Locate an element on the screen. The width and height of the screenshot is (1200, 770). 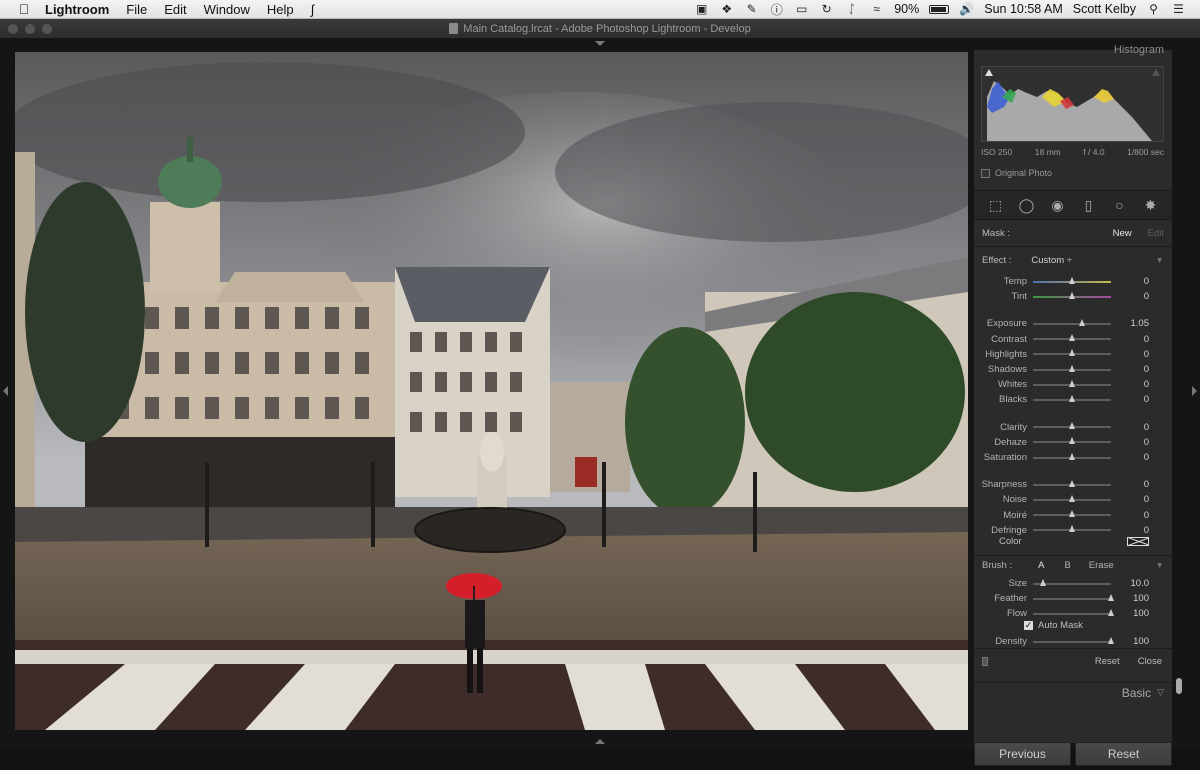
original-photo-toggle: Original Photo is located at coordinates (1016, 173).